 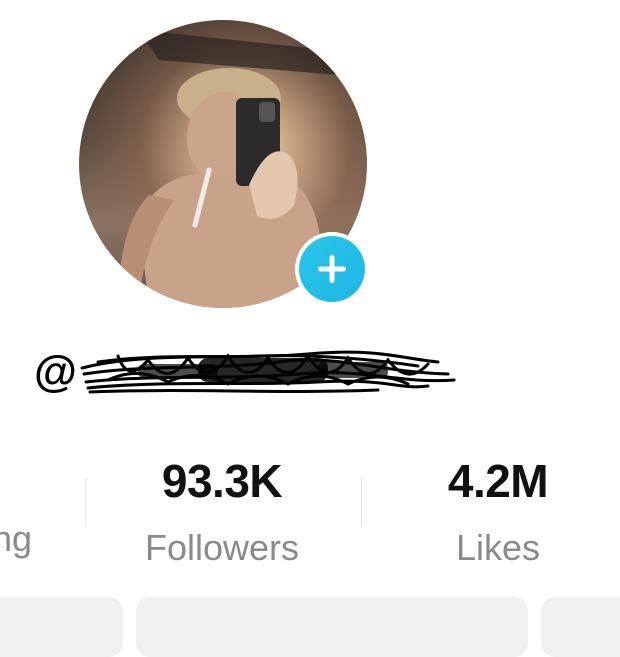 I want to click on followers-label: Followers, so click(x=222, y=547).